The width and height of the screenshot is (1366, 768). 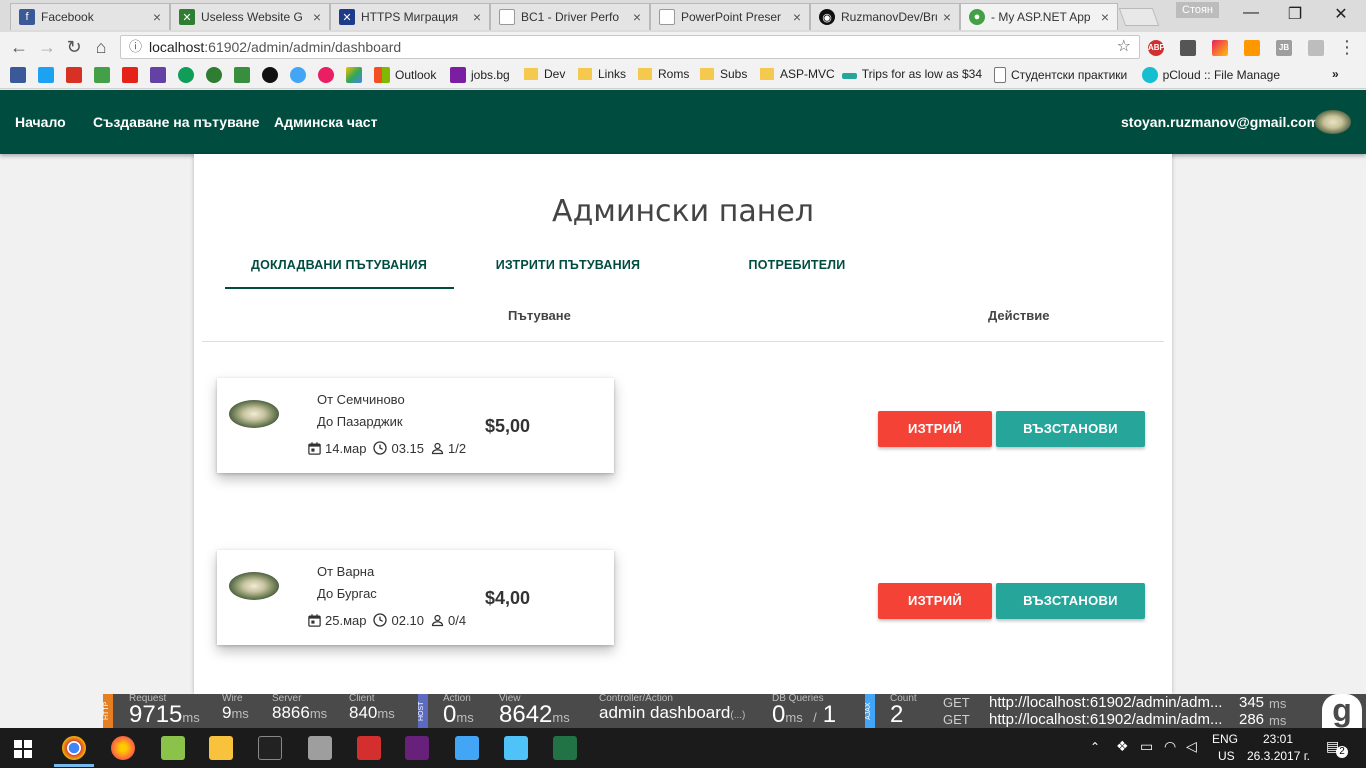 What do you see at coordinates (132, 75) in the screenshot?
I see `bookmark-youtube` at bounding box center [132, 75].